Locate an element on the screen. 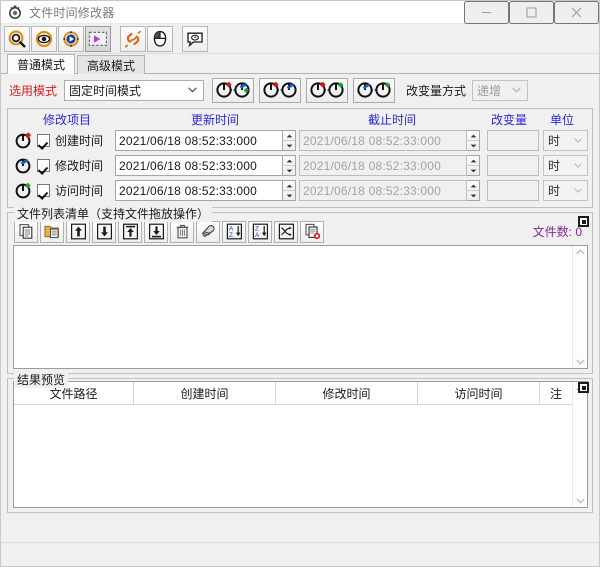 Image resolution: width=600 pixels, height=567 pixels. row-checkbox-create is located at coordinates (43, 140).